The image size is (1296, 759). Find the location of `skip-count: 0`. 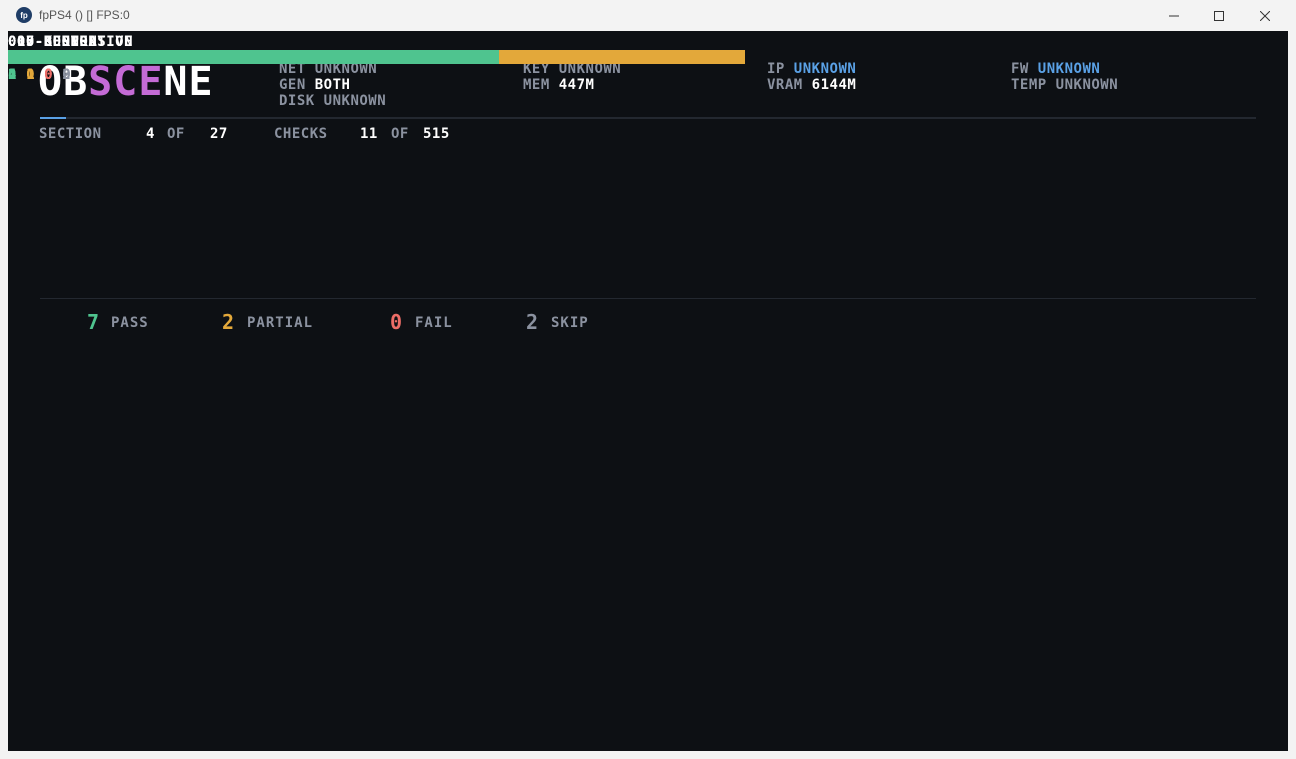

skip-count: 0 is located at coordinates (66, 75).